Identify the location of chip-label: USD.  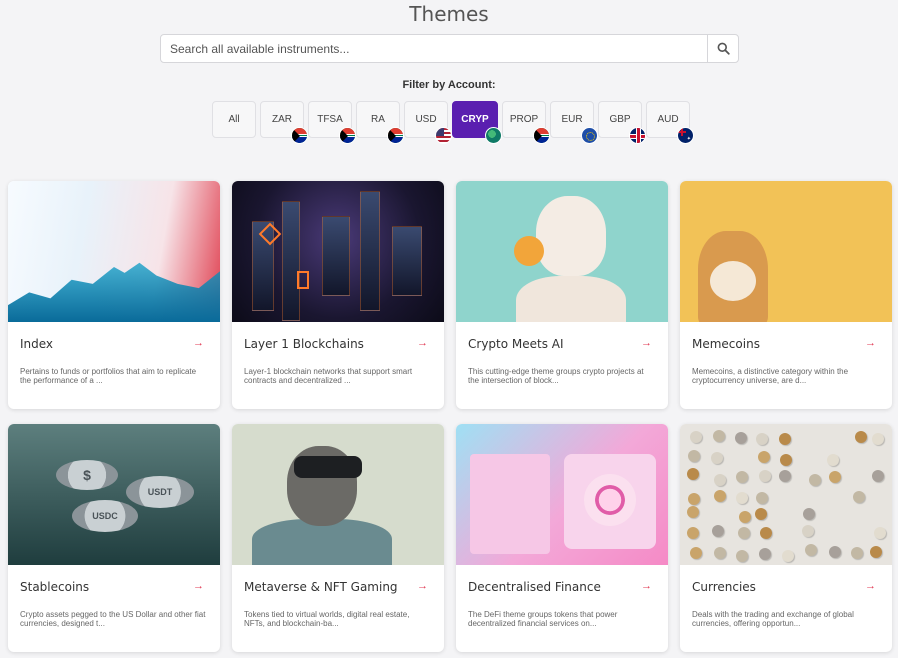
(426, 119).